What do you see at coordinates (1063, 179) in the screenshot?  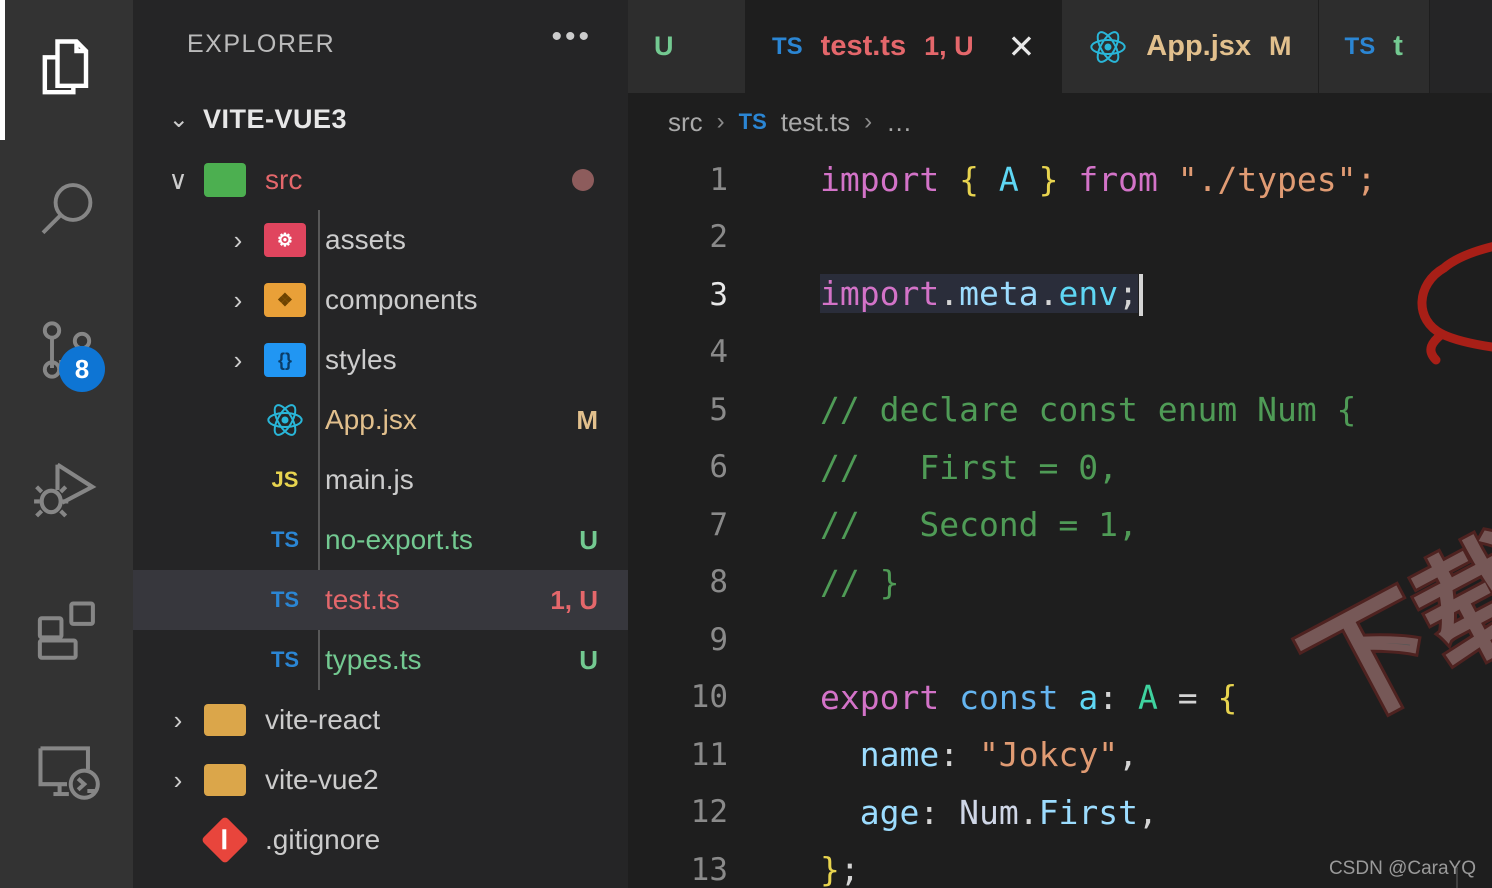 I see `line-content: import { A } from "./types";` at bounding box center [1063, 179].